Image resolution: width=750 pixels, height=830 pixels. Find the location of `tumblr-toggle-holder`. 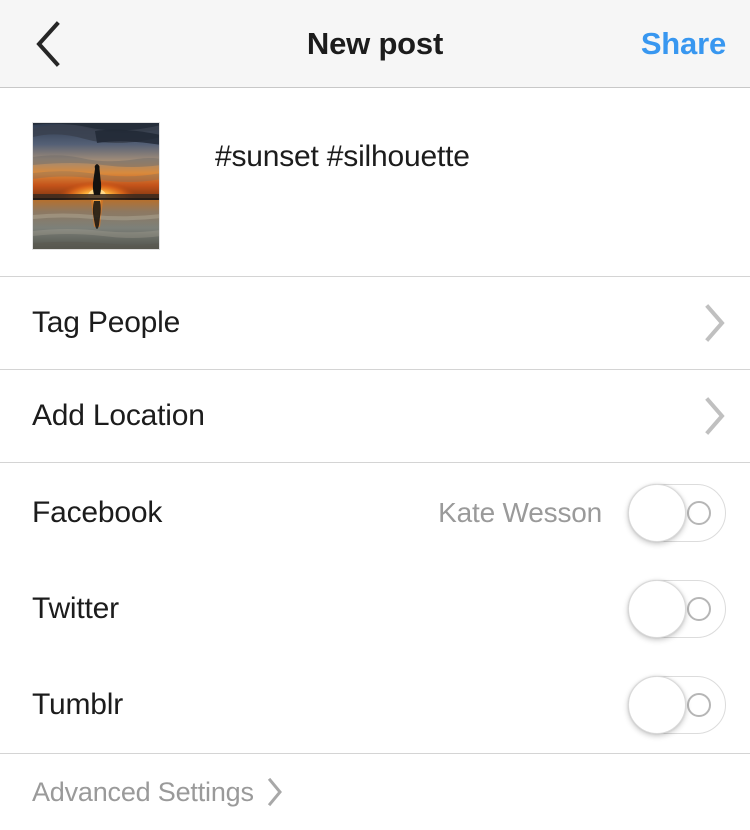

tumblr-toggle-holder is located at coordinates (677, 705).